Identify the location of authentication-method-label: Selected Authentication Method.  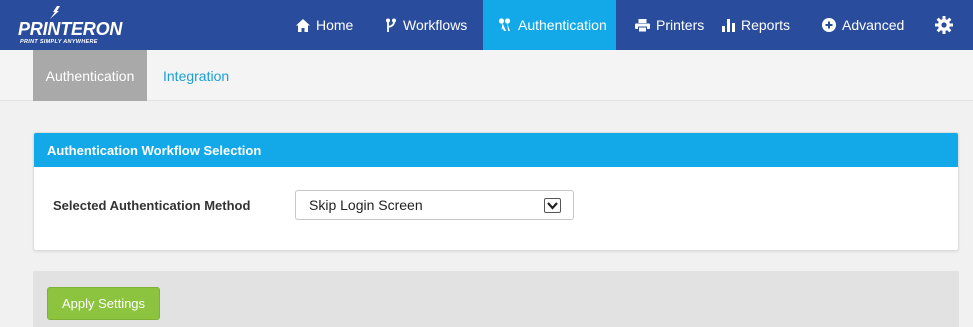
(152, 205).